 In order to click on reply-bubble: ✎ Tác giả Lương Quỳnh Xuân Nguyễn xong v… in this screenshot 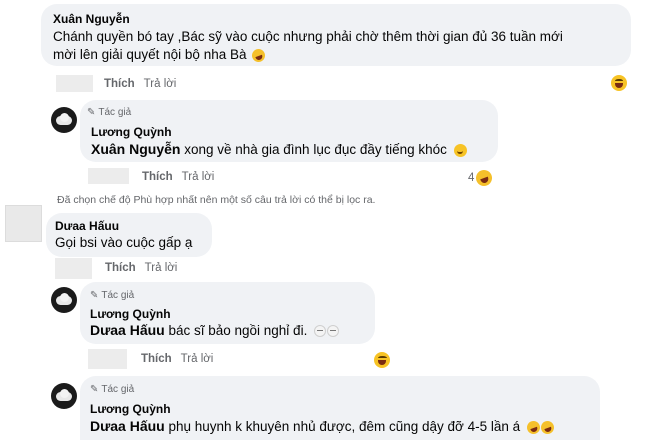, I will do `click(289, 131)`.